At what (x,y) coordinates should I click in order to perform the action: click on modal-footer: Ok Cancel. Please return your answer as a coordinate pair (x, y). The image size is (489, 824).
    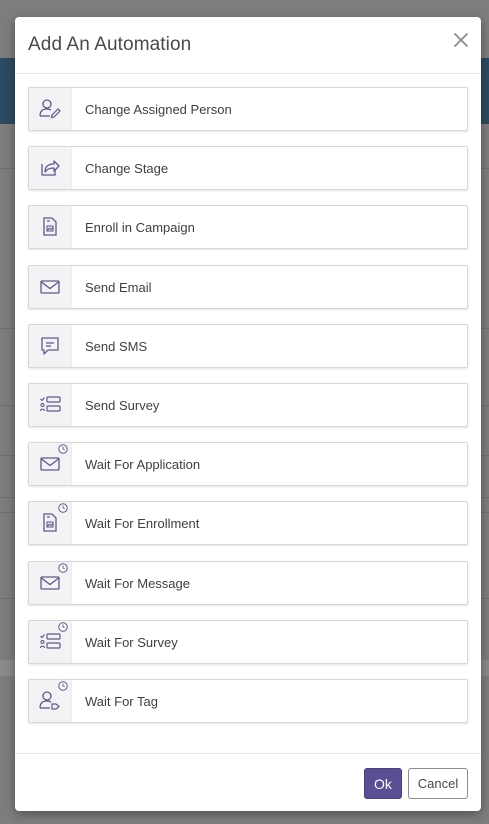
    Looking at the image, I should click on (248, 782).